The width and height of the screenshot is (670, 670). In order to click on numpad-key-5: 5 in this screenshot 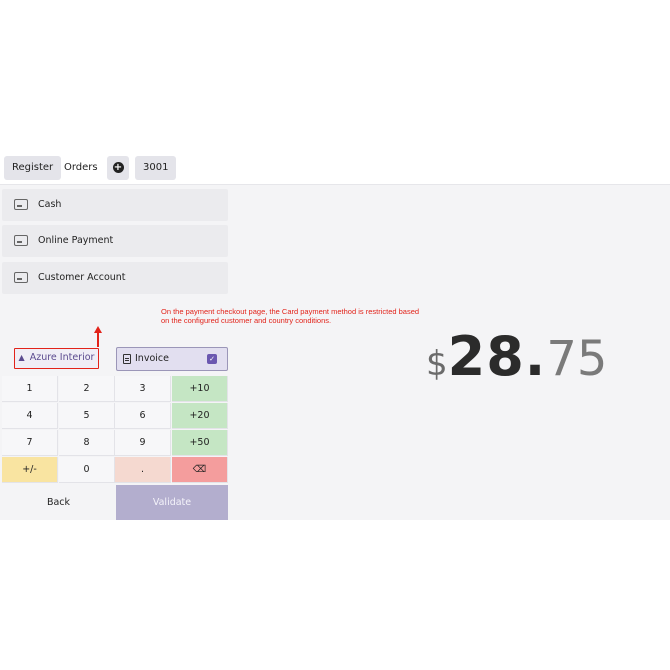, I will do `click(87, 416)`.